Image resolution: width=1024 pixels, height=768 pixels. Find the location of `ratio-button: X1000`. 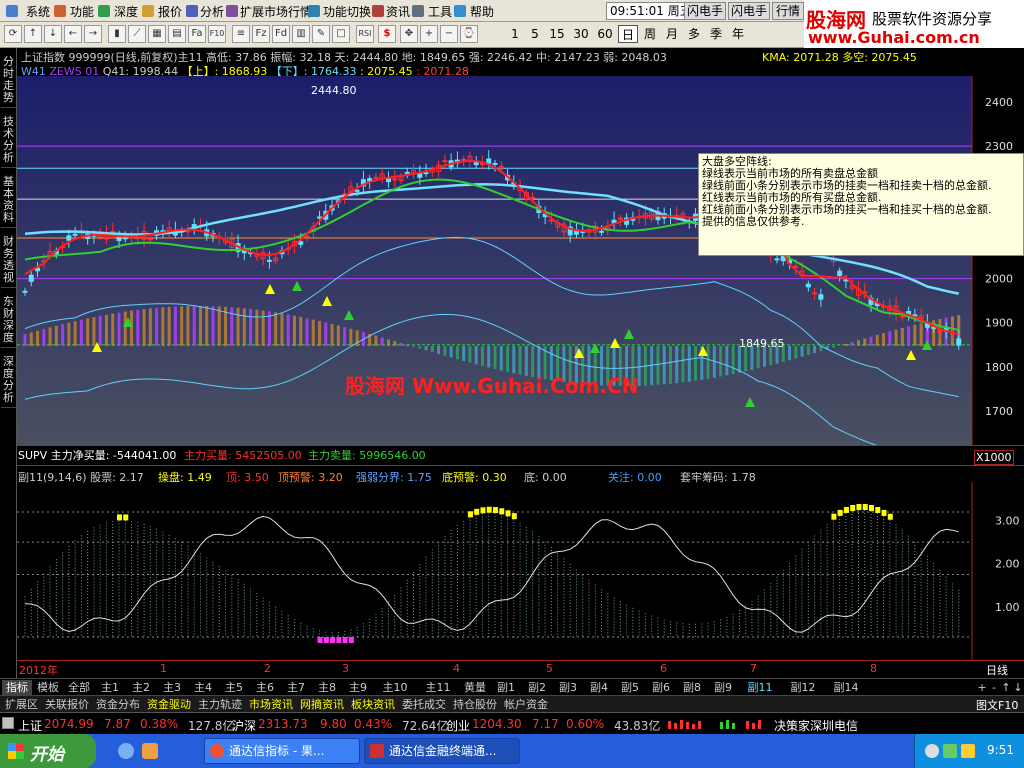

ratio-button: X1000 is located at coordinates (994, 457).